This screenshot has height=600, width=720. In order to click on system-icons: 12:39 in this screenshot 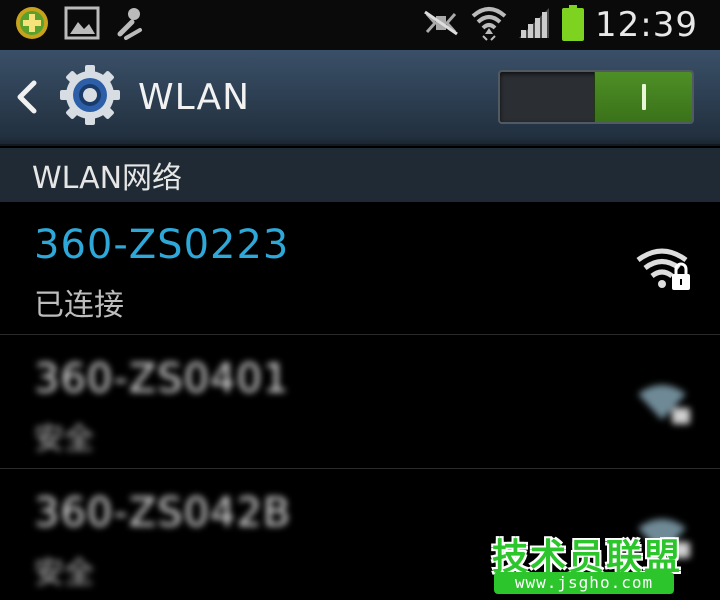, I will do `click(570, 25)`.